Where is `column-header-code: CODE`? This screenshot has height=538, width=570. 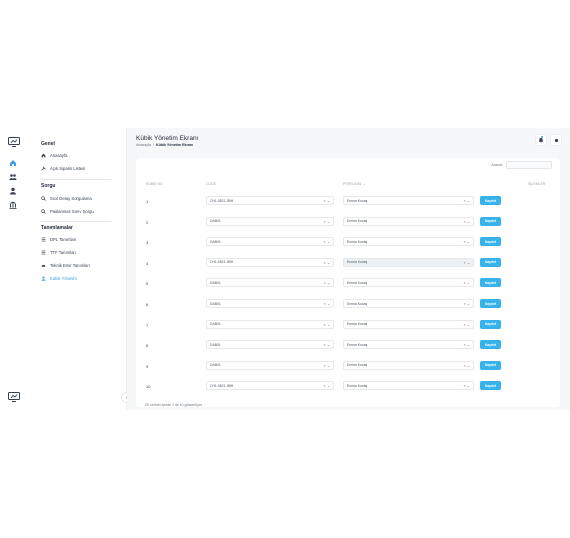 column-header-code: CODE is located at coordinates (211, 184).